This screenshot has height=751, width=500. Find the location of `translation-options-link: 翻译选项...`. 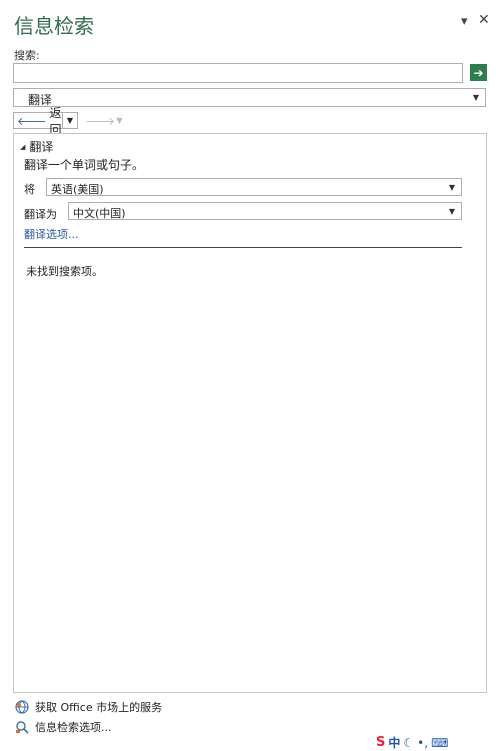

translation-options-link: 翻译选项... is located at coordinates (51, 234).